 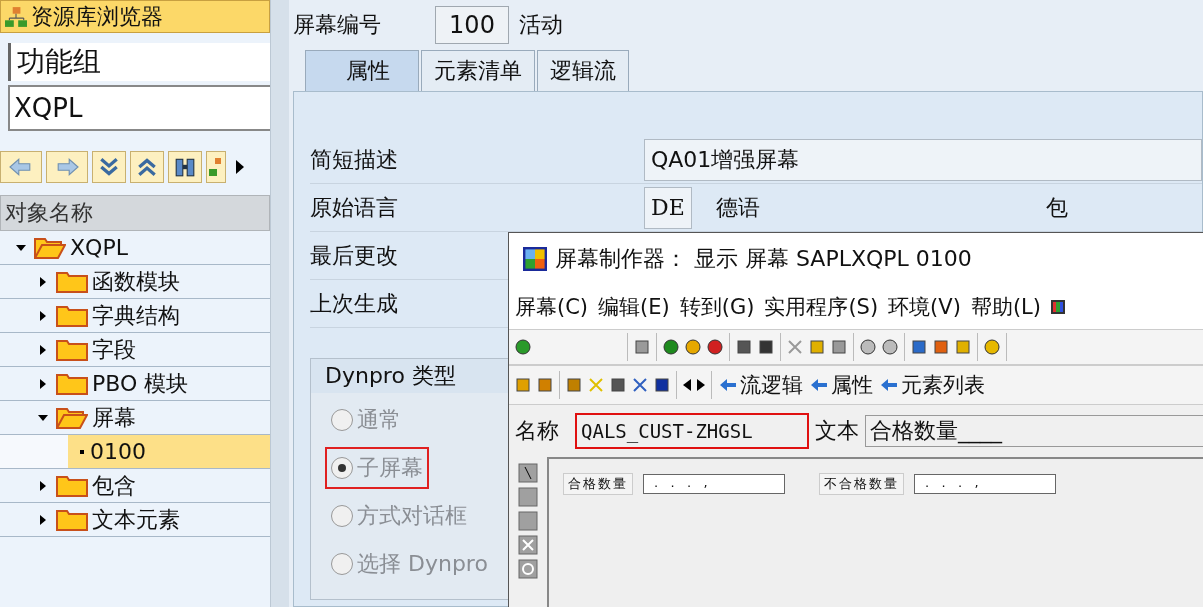 I want to click on tree-item-label: XQPL, so click(x=99, y=247).